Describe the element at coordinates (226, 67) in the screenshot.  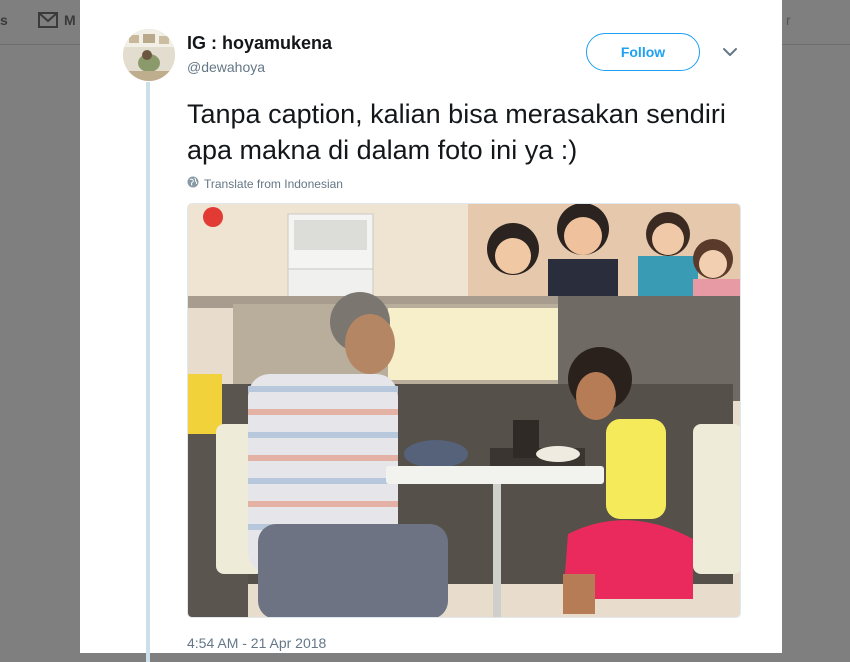
I see `username: @dewahoya` at that location.